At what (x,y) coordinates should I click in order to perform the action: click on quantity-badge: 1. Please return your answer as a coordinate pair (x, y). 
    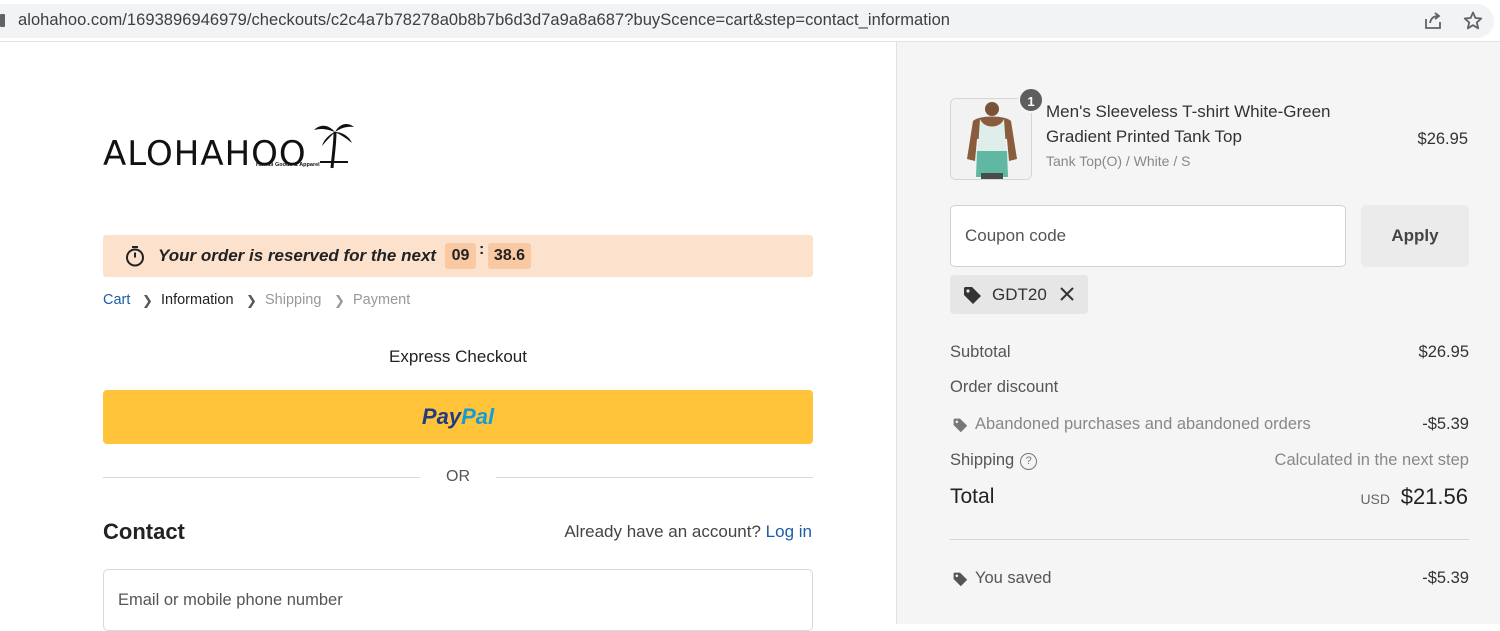
    Looking at the image, I should click on (1031, 100).